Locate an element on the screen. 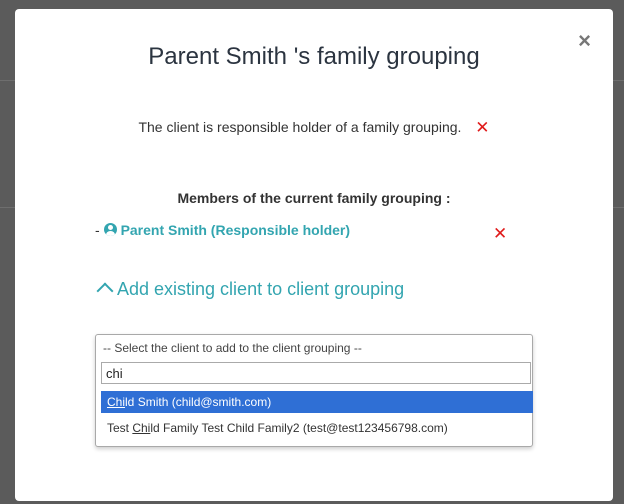 The image size is (624, 504). member-prefix: - is located at coordinates (99, 230).